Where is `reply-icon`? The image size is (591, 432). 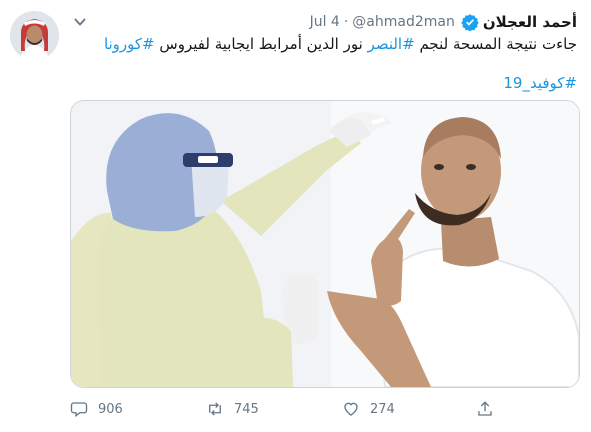
reply-icon is located at coordinates (79, 410).